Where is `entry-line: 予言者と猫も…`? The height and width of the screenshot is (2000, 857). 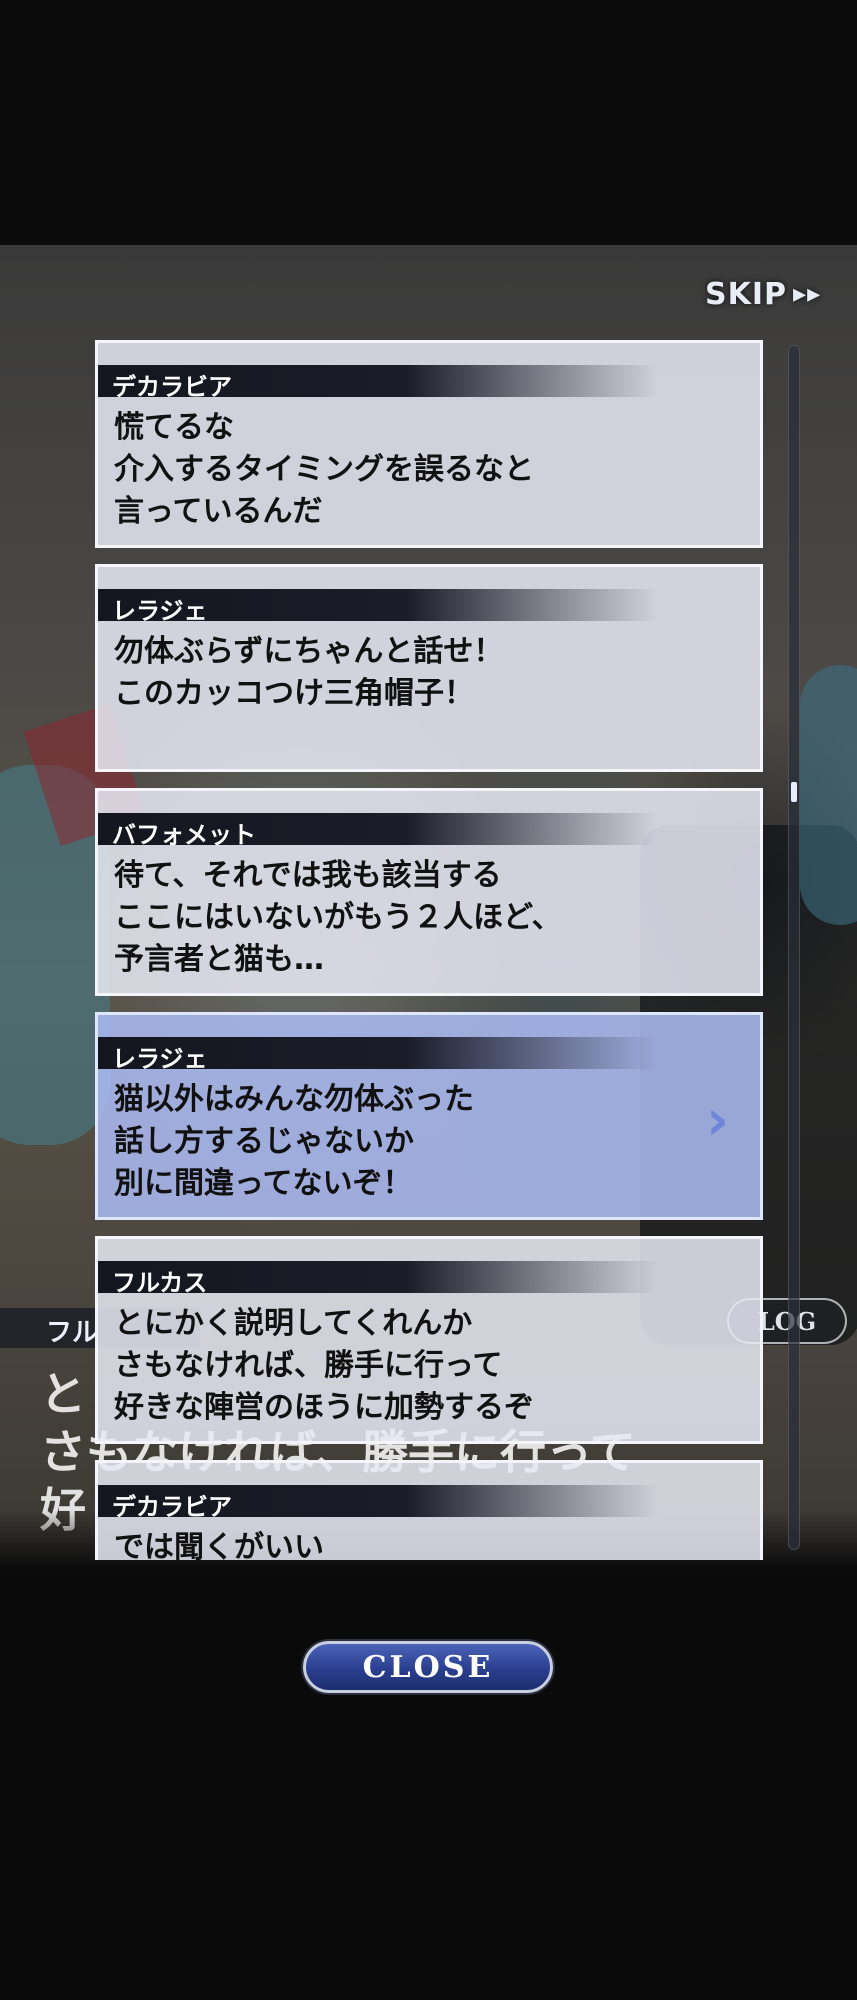
entry-line: 予言者と猫も… is located at coordinates (219, 959).